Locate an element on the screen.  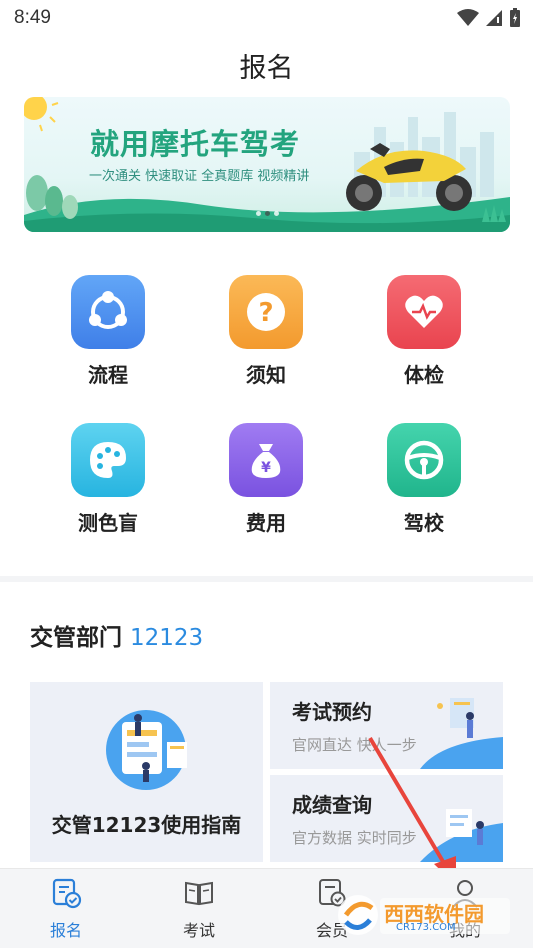
tab-label: 报名 is located at coordinates (65, 930).